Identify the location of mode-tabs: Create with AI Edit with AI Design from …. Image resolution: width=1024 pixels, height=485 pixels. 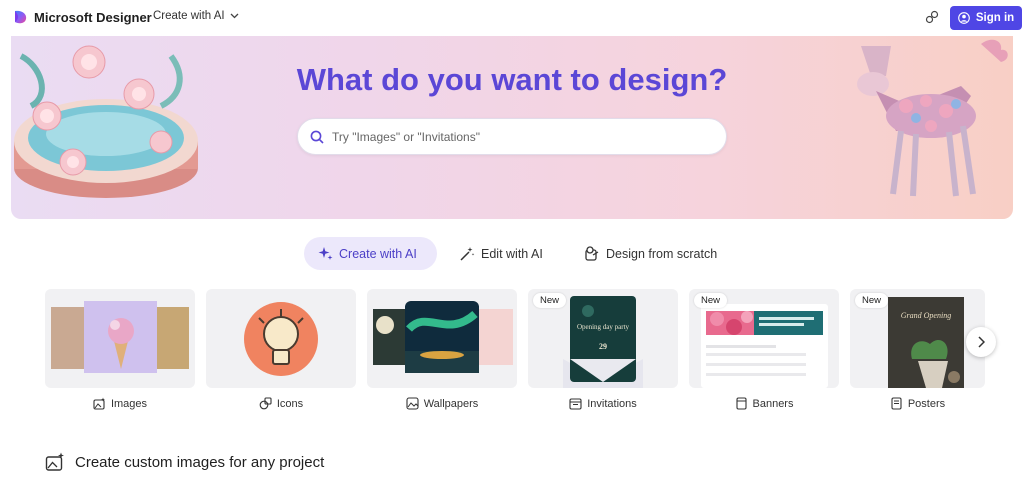
(512, 254).